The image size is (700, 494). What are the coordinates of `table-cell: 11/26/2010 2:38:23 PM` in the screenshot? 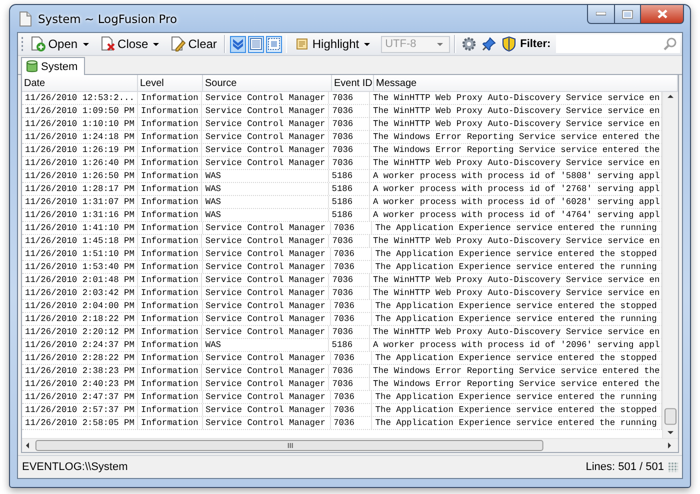 It's located at (80, 371).